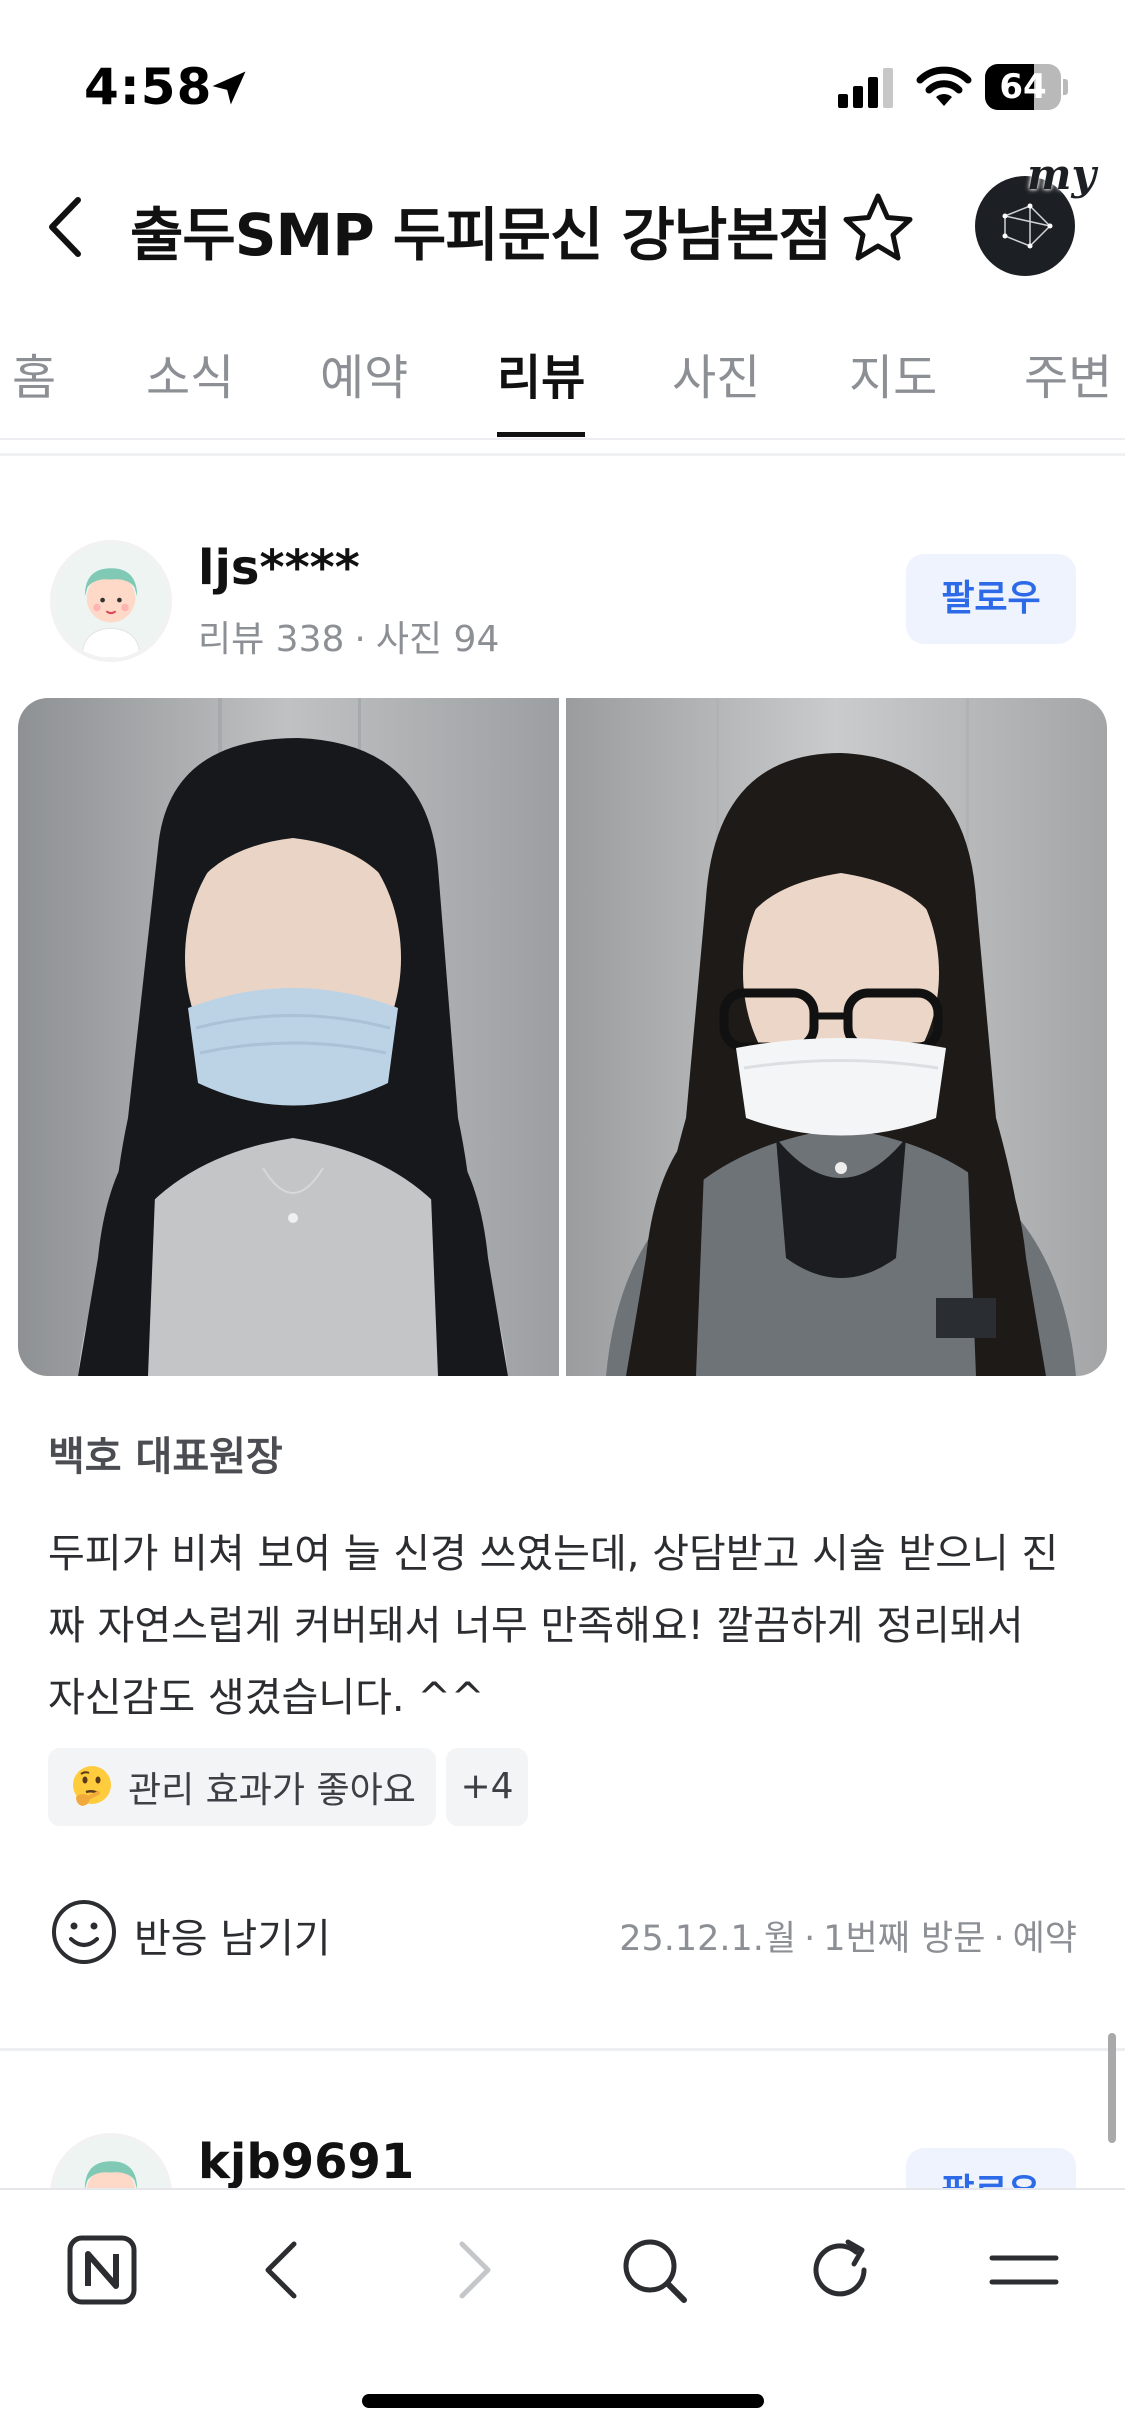  What do you see at coordinates (232, 1935) in the screenshot?
I see `leave-reaction-button: 반응 남기기` at bounding box center [232, 1935].